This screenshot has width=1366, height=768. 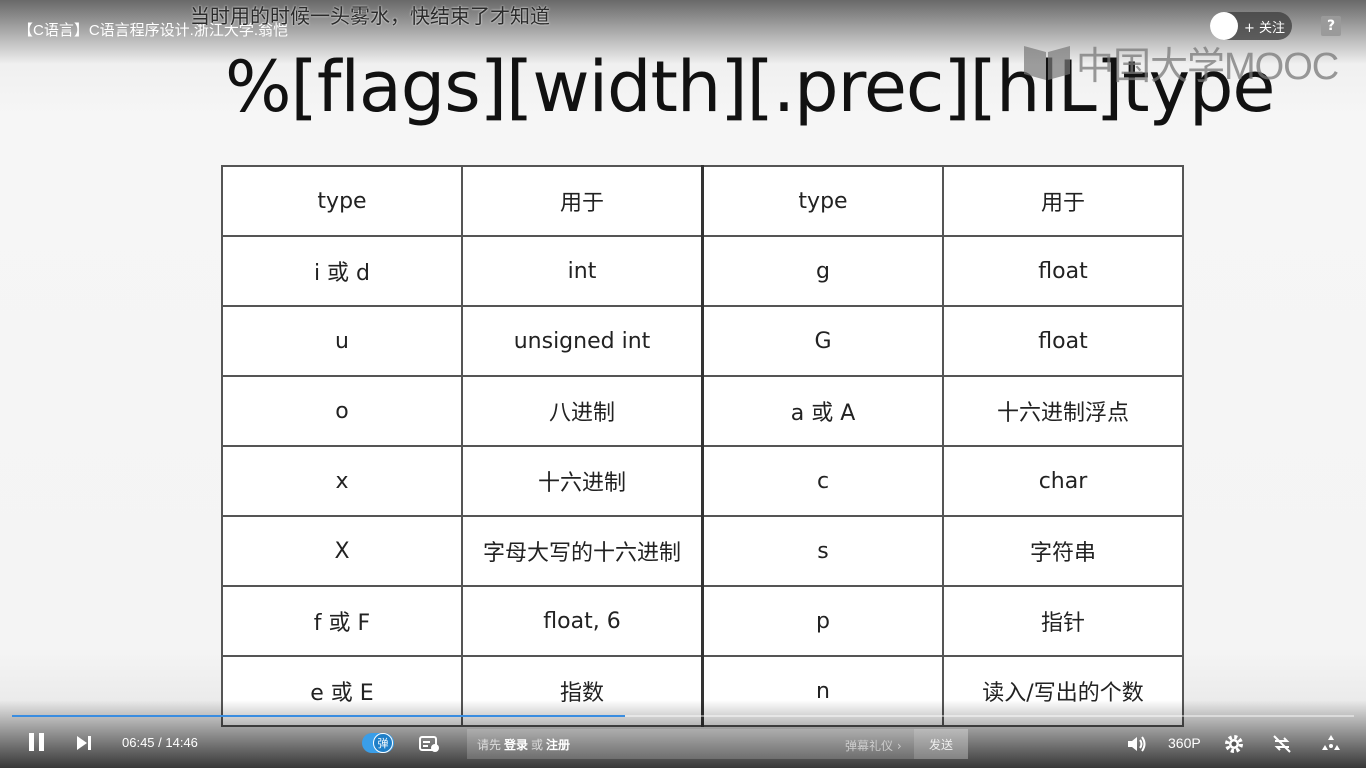 I want to click on table-cell: X, so click(x=342, y=551).